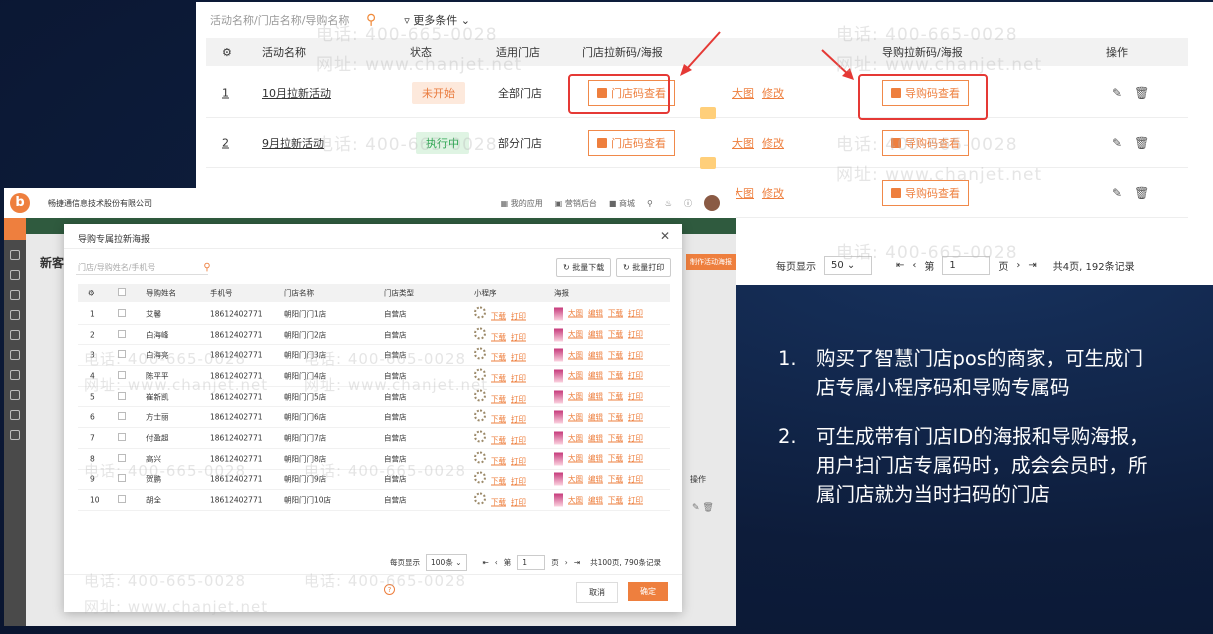  Describe the element at coordinates (293, 143) in the screenshot. I see `activity-name-link: 9月拉新活动` at that location.